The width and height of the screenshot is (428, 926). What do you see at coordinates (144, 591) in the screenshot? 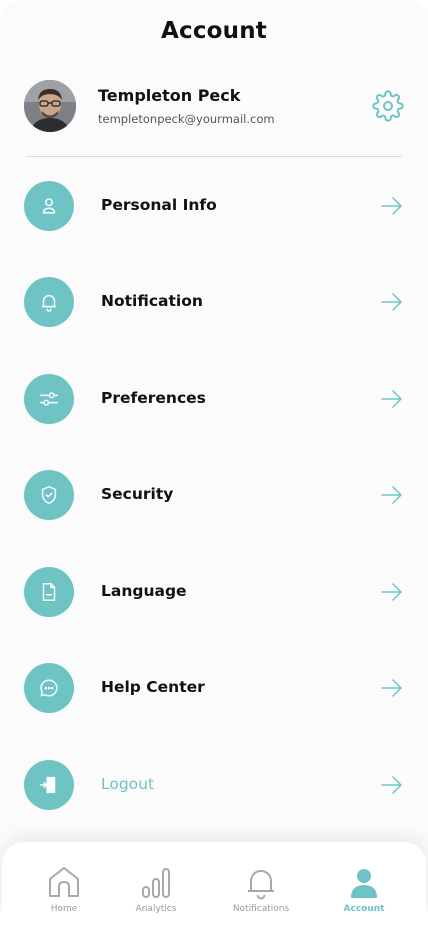
I see `menu-item-label: Language` at bounding box center [144, 591].